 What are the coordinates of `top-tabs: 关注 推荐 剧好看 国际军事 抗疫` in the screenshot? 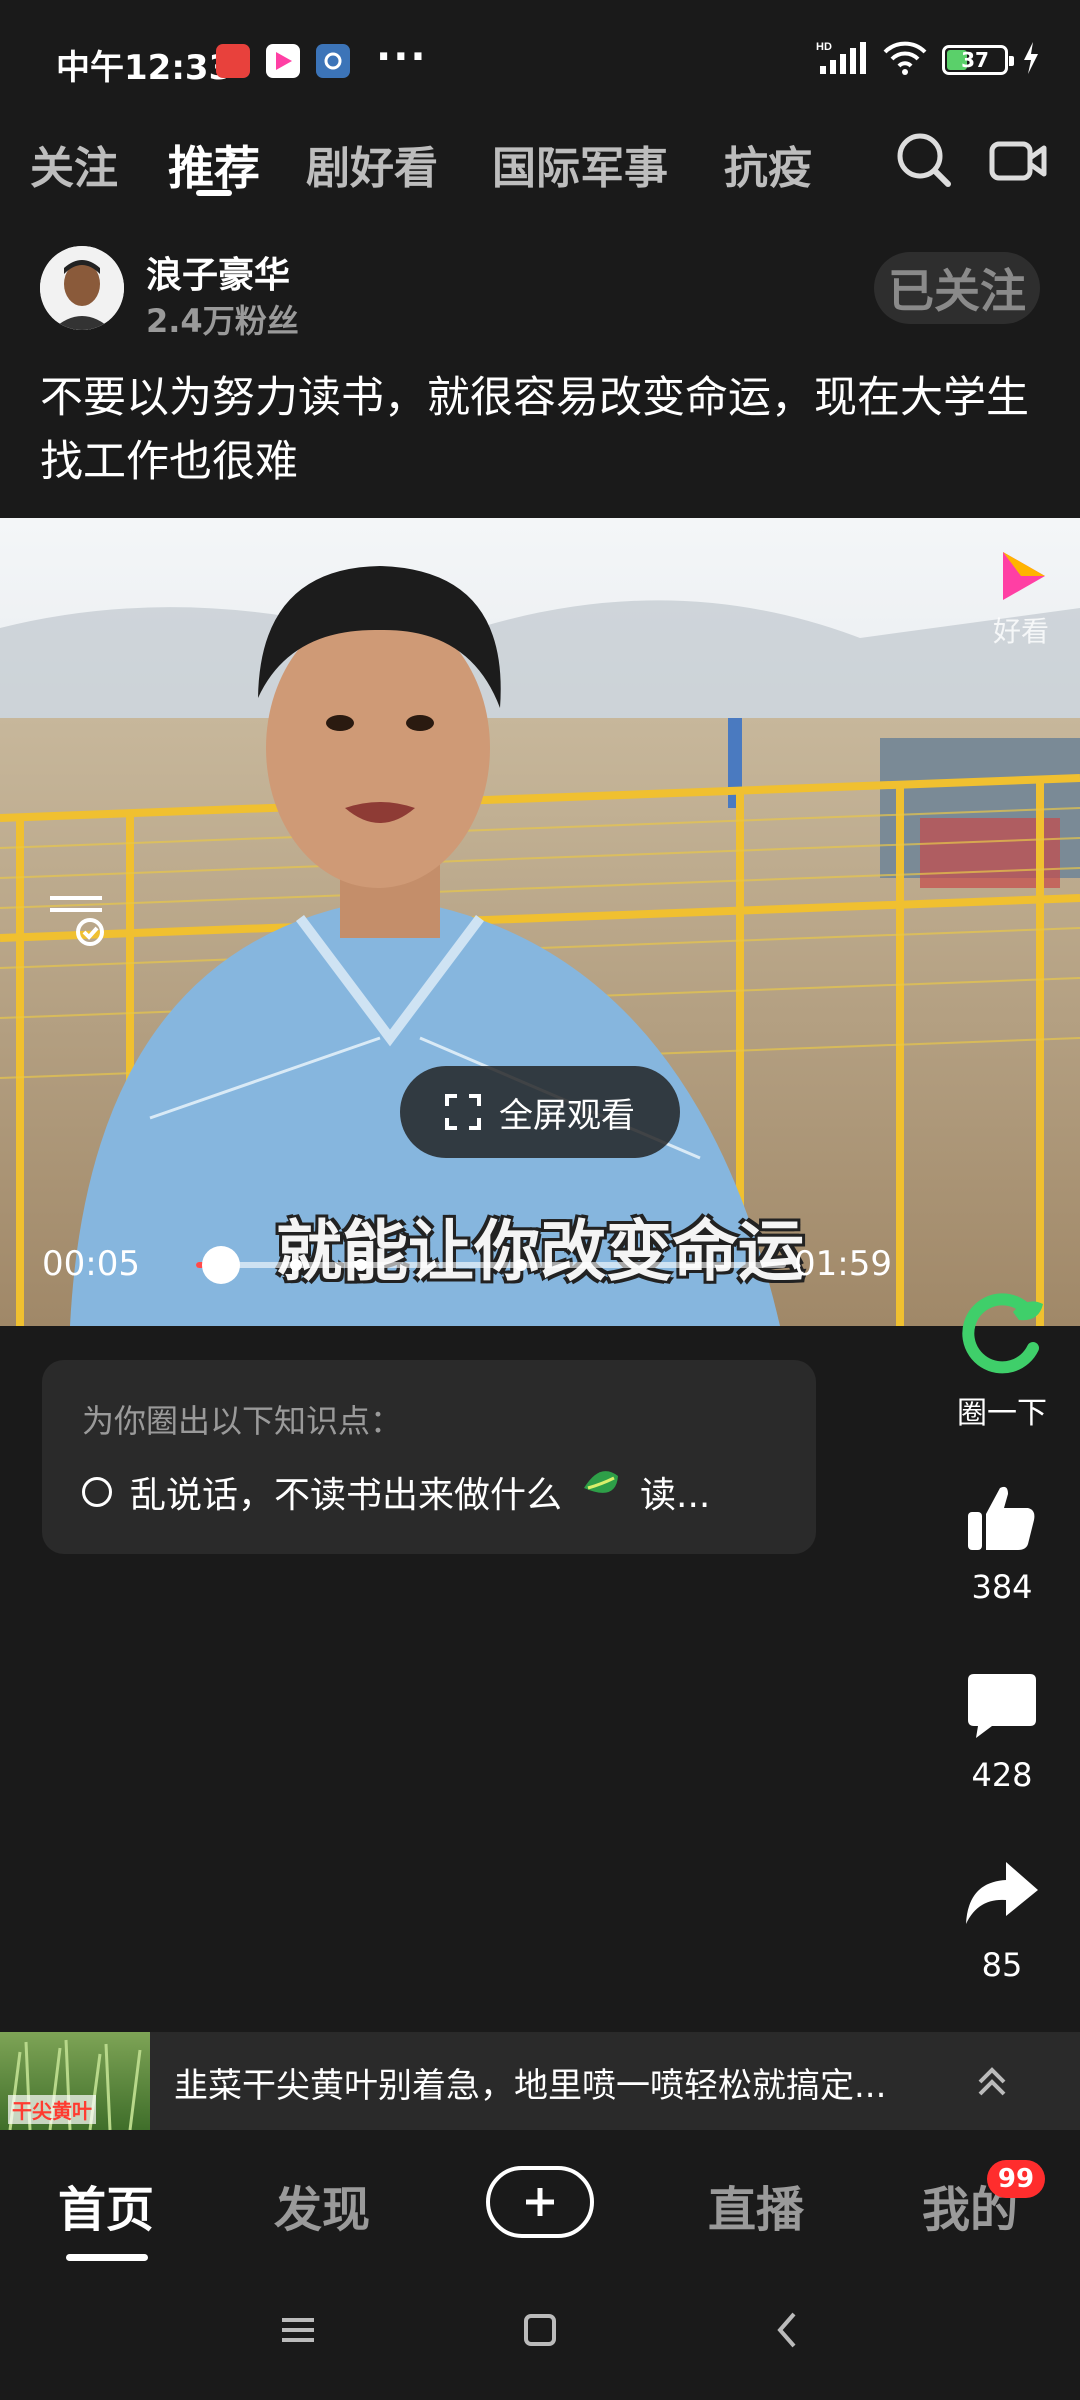 It's located at (540, 172).